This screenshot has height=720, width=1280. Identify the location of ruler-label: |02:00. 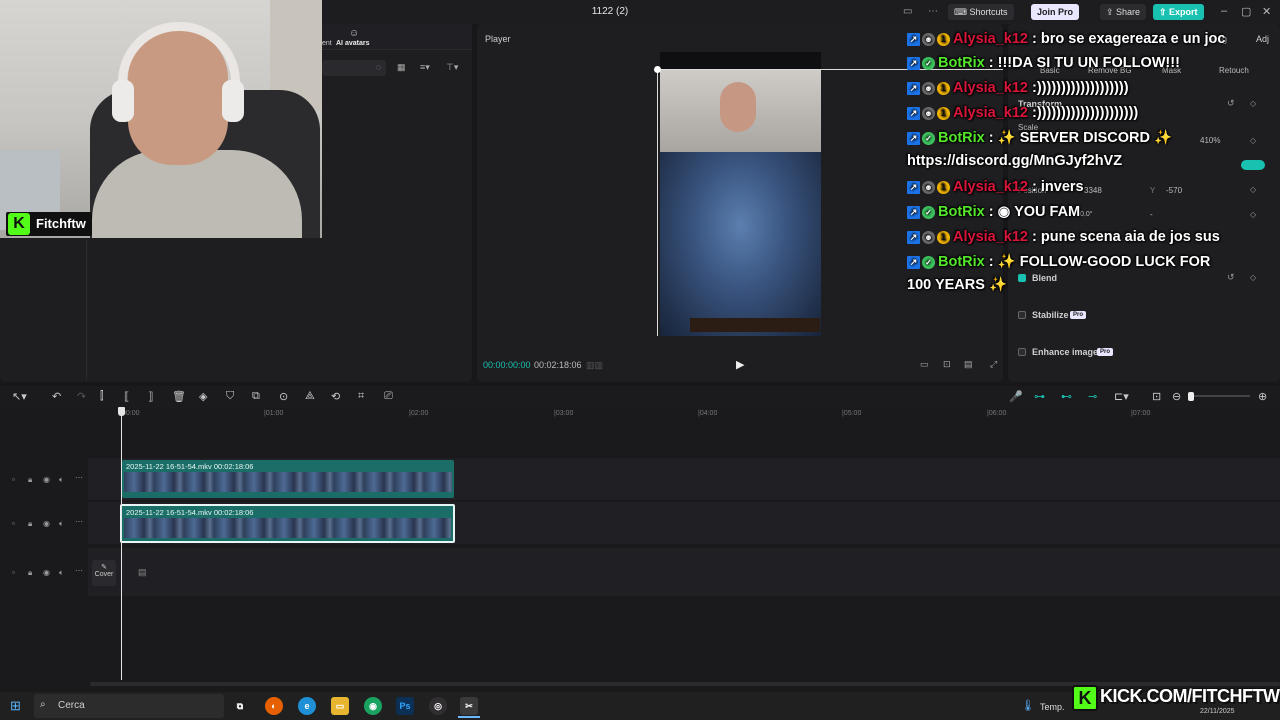
(419, 413).